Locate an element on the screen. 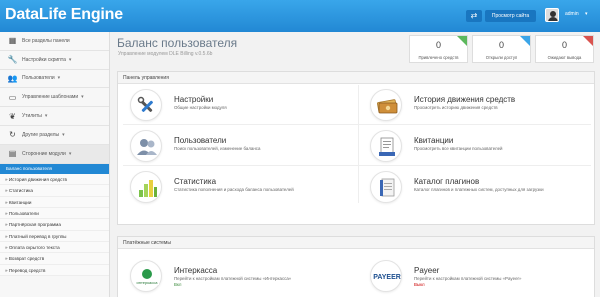  sidebar-item-templates: ▭ Управление шаблонами ▾ is located at coordinates (54, 98).